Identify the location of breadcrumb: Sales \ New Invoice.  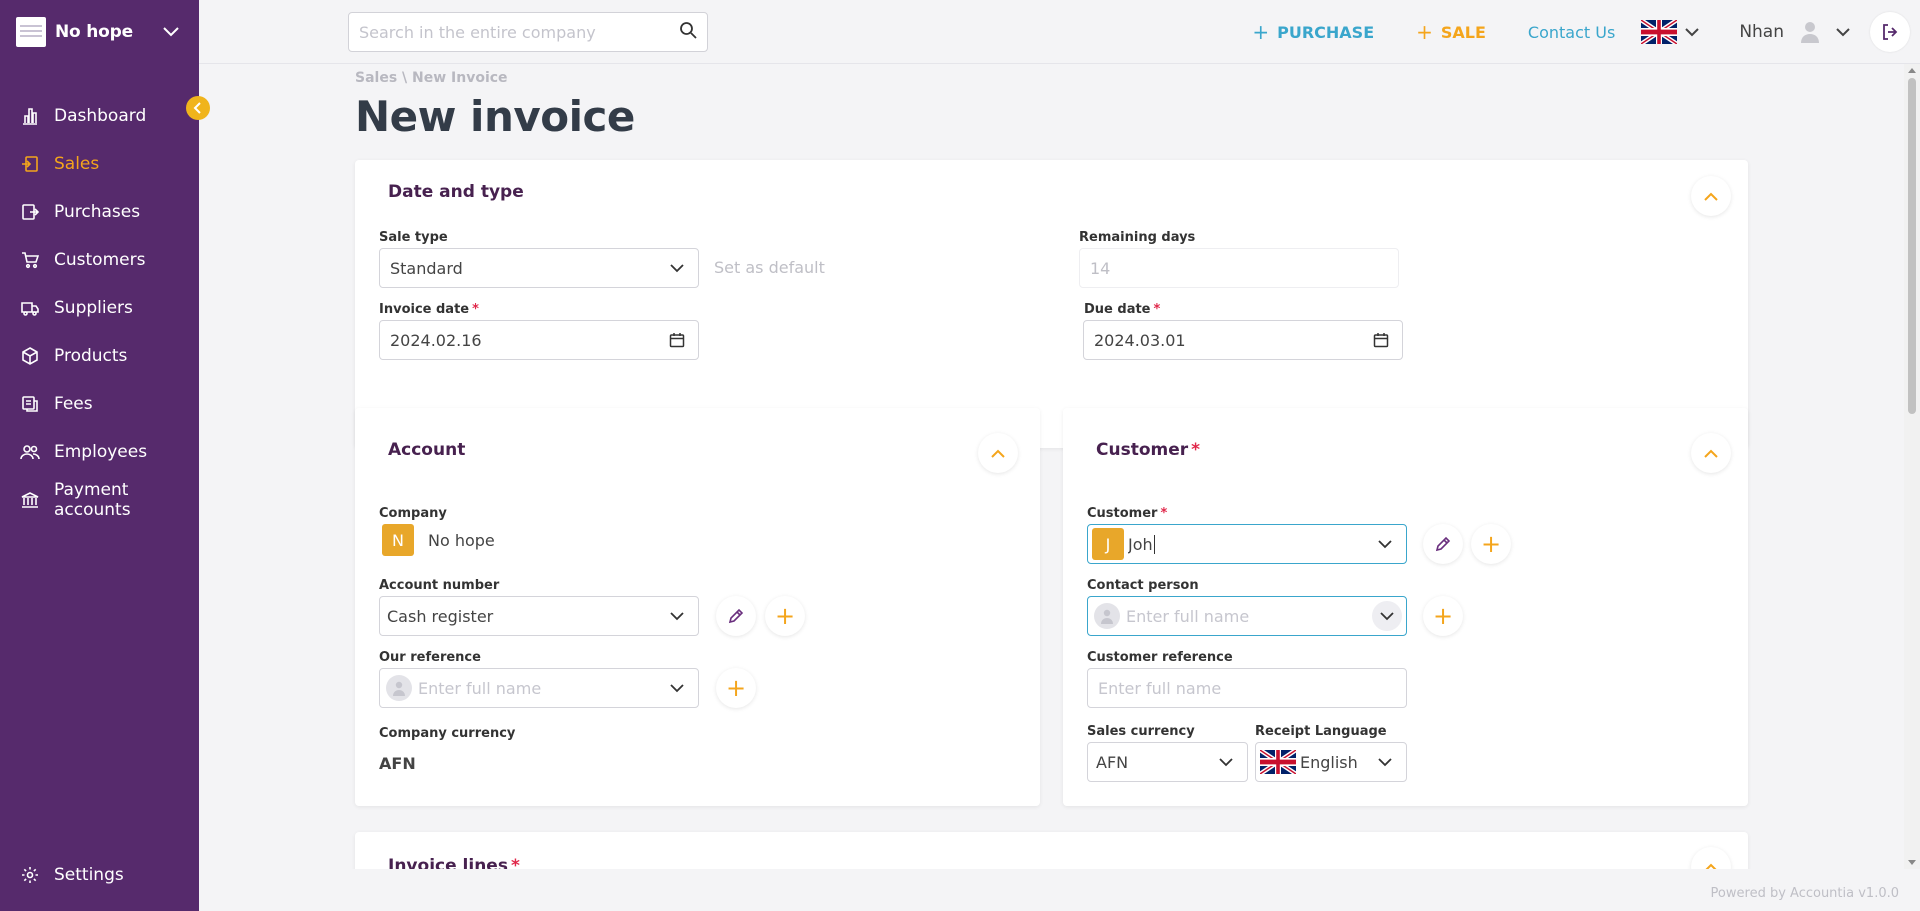
(431, 78).